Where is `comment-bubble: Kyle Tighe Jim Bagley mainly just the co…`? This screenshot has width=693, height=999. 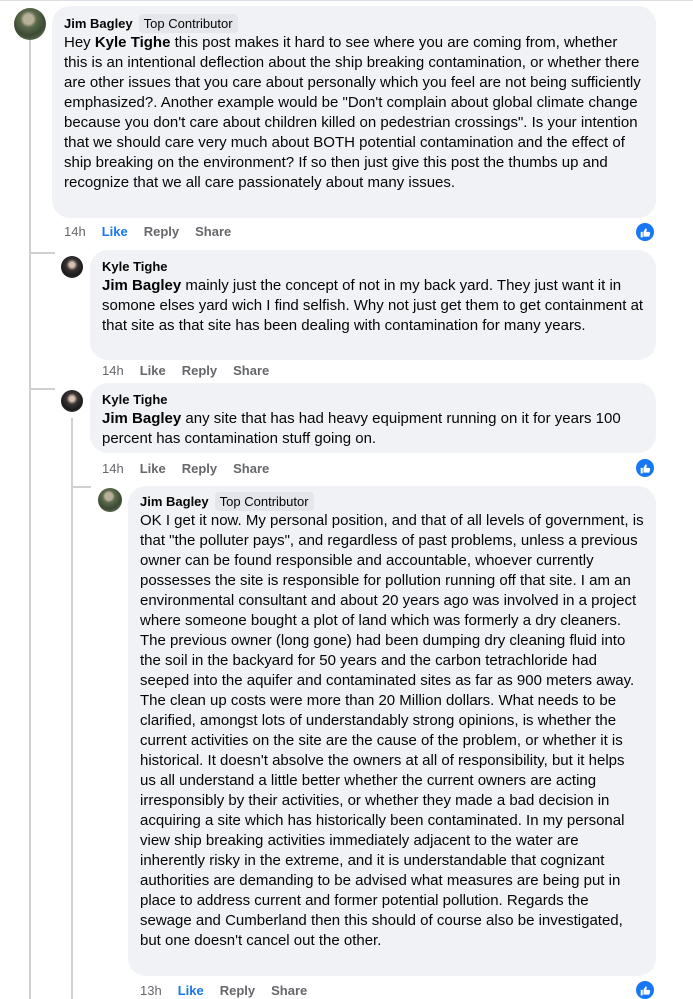 comment-bubble: Kyle Tighe Jim Bagley mainly just the co… is located at coordinates (373, 305).